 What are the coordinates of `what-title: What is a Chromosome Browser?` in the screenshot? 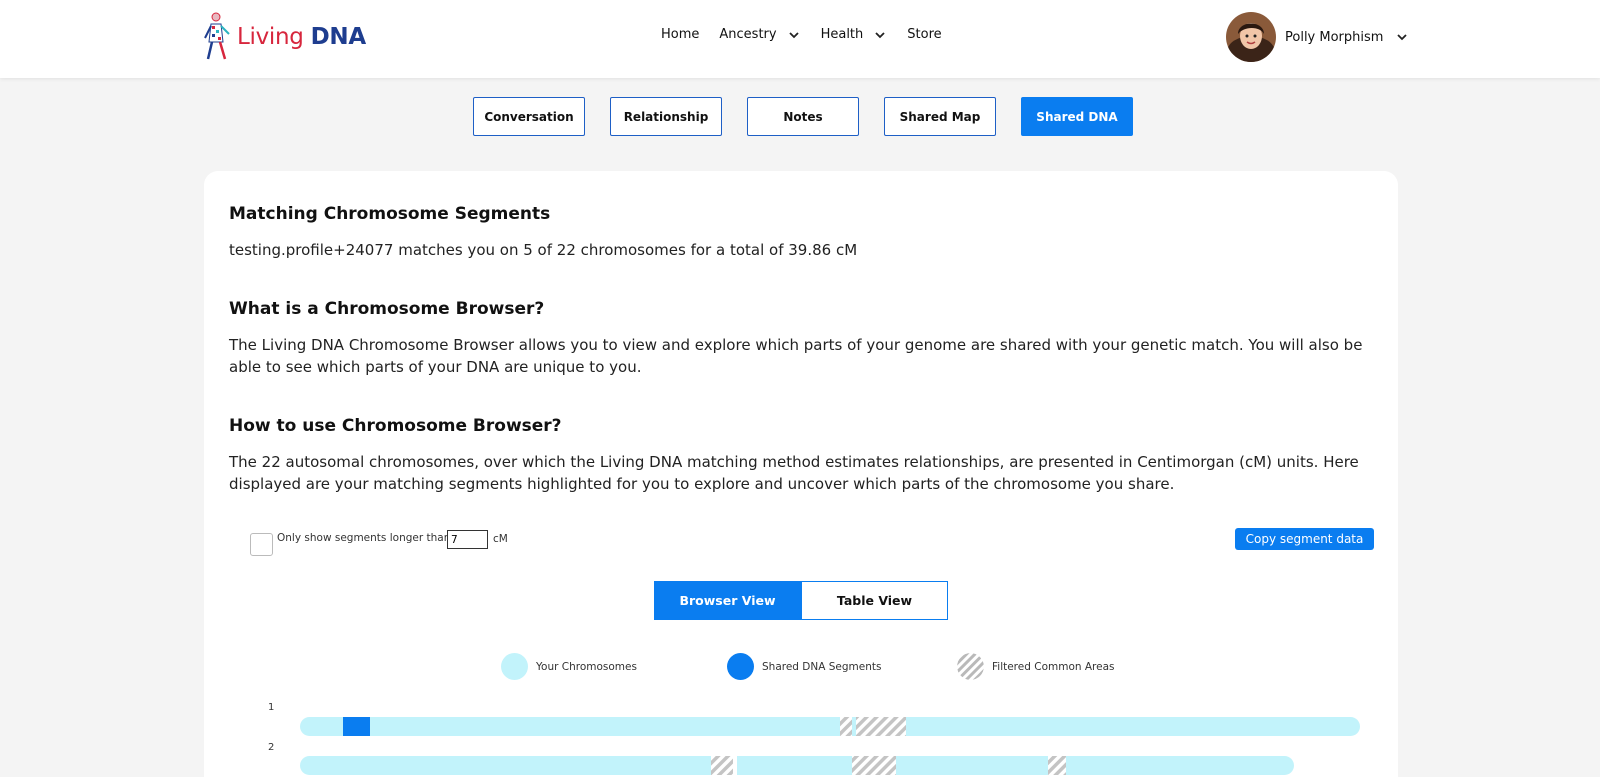 It's located at (387, 309).